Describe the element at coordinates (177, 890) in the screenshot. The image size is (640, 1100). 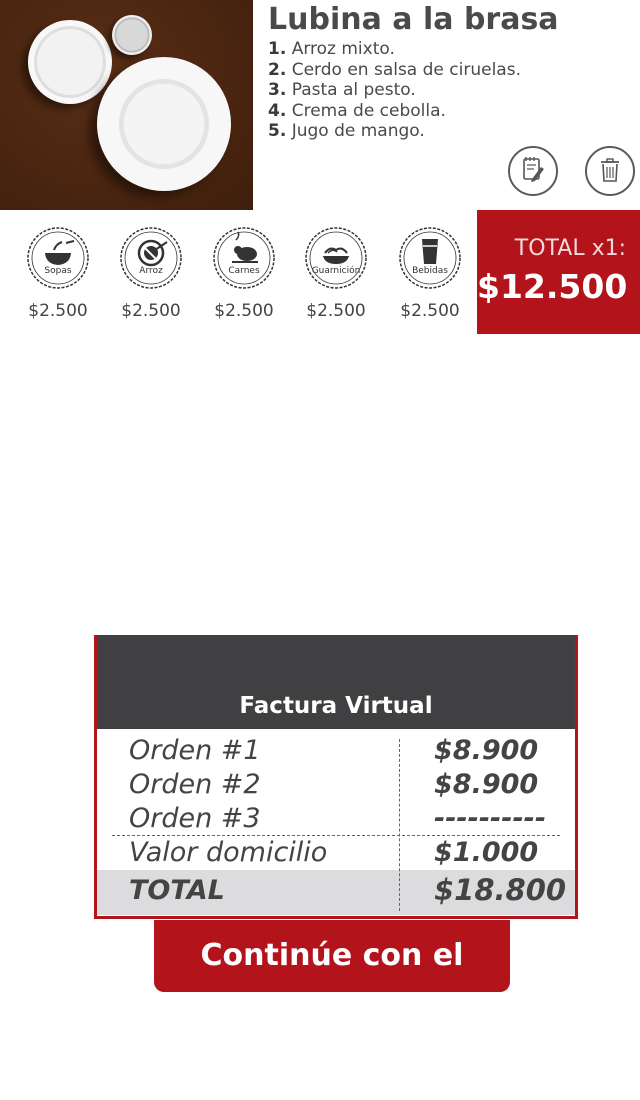
I see `invoice-total-label: TOTAL` at that location.